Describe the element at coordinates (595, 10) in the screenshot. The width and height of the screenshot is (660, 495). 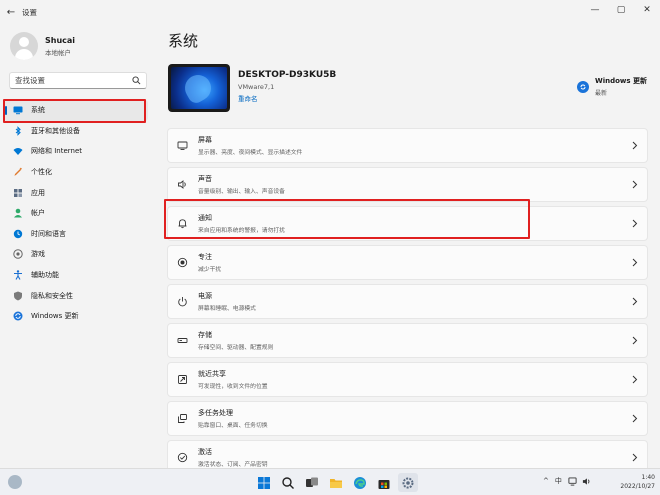
I see `minimize-button: —` at that location.